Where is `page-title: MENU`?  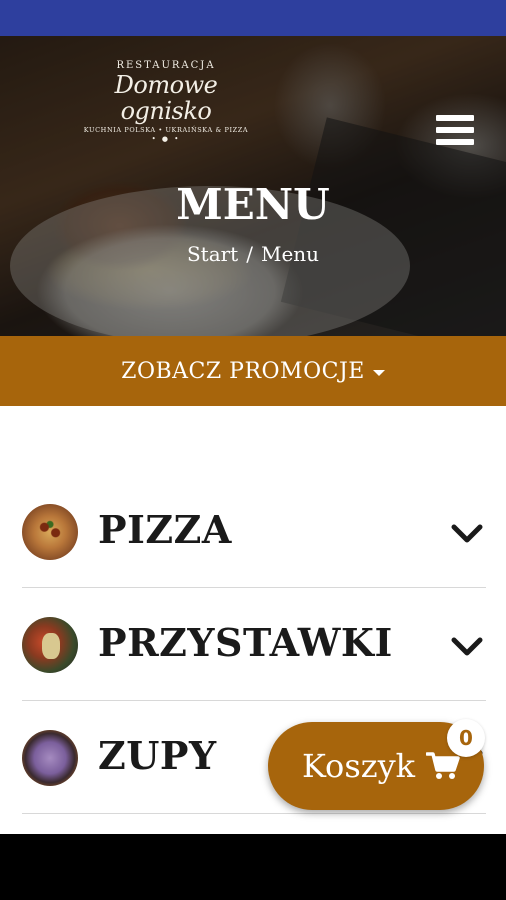 page-title: MENU is located at coordinates (253, 204).